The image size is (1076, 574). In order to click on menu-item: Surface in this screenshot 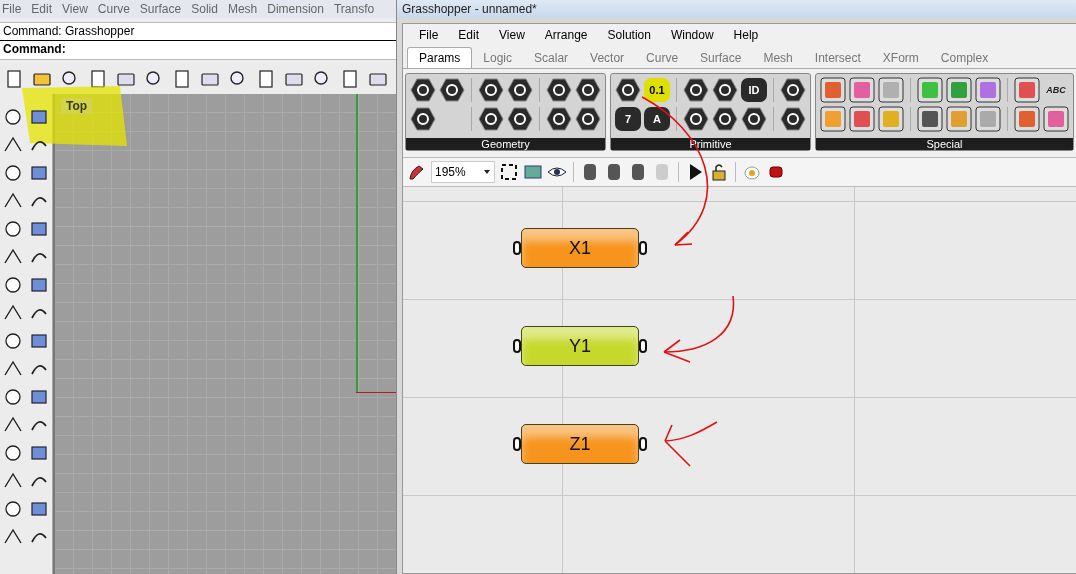, I will do `click(160, 9)`.